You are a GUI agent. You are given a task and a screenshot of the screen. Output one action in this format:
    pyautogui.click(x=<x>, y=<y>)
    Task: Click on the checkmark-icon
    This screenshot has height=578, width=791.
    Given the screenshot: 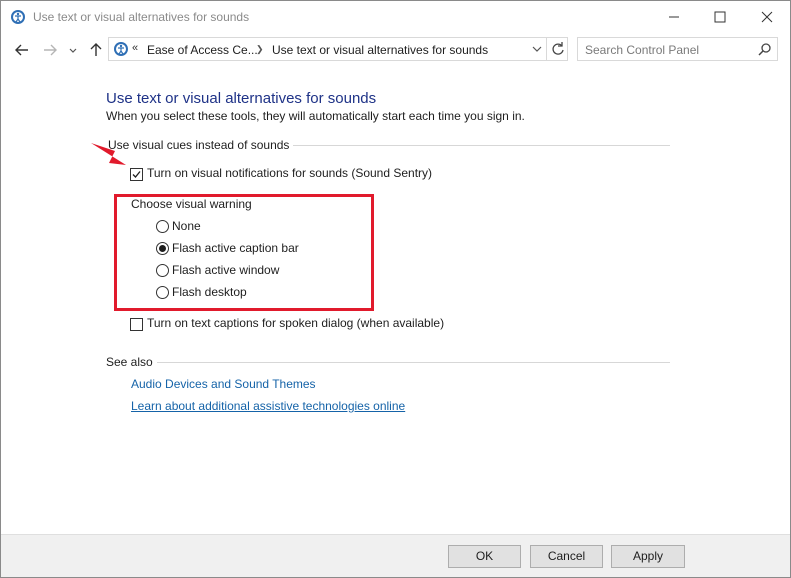 What is the action you would take?
    pyautogui.click(x=136, y=174)
    